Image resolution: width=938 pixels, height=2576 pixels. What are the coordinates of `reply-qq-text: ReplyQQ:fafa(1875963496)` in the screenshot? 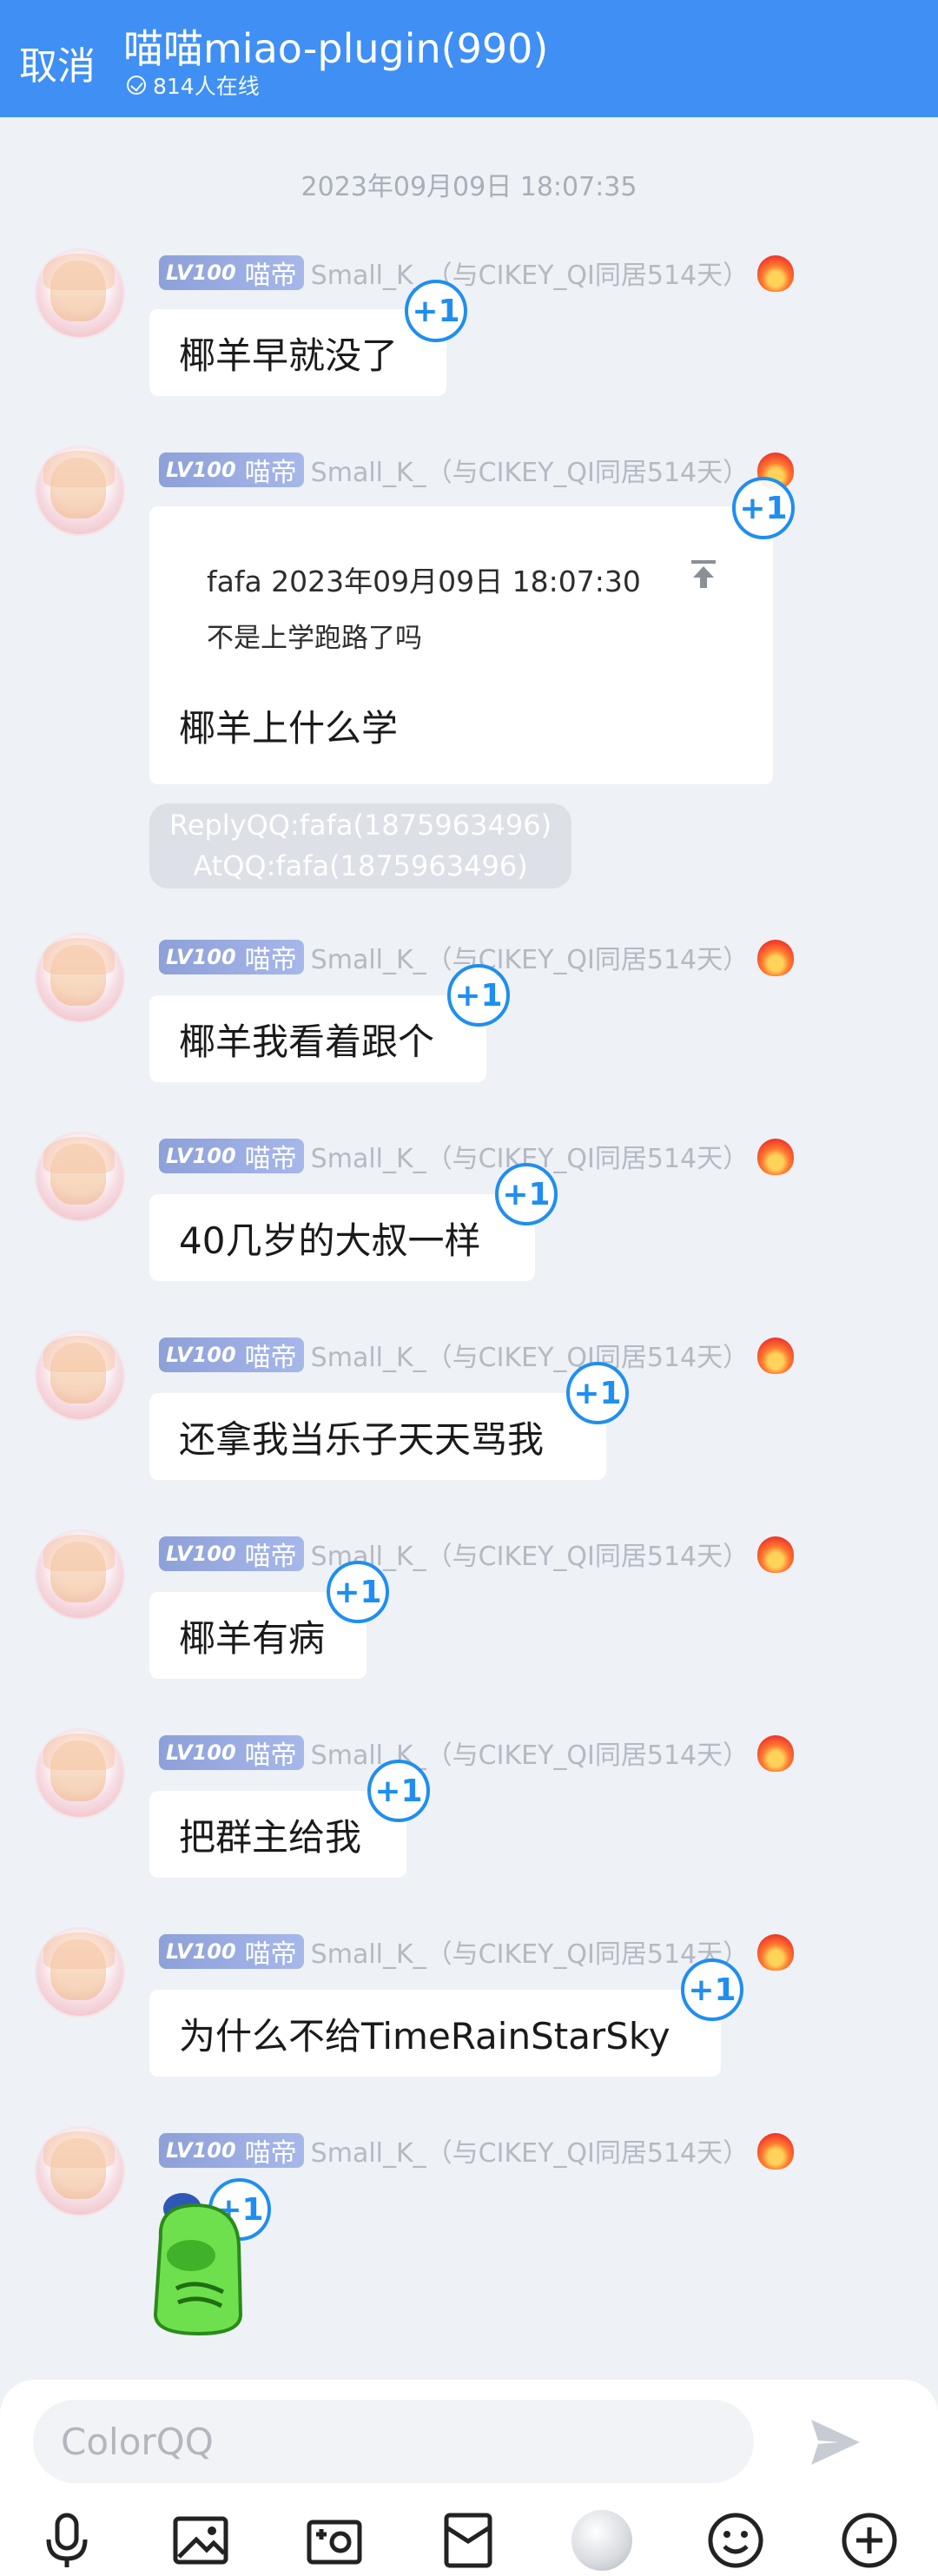 It's located at (360, 825).